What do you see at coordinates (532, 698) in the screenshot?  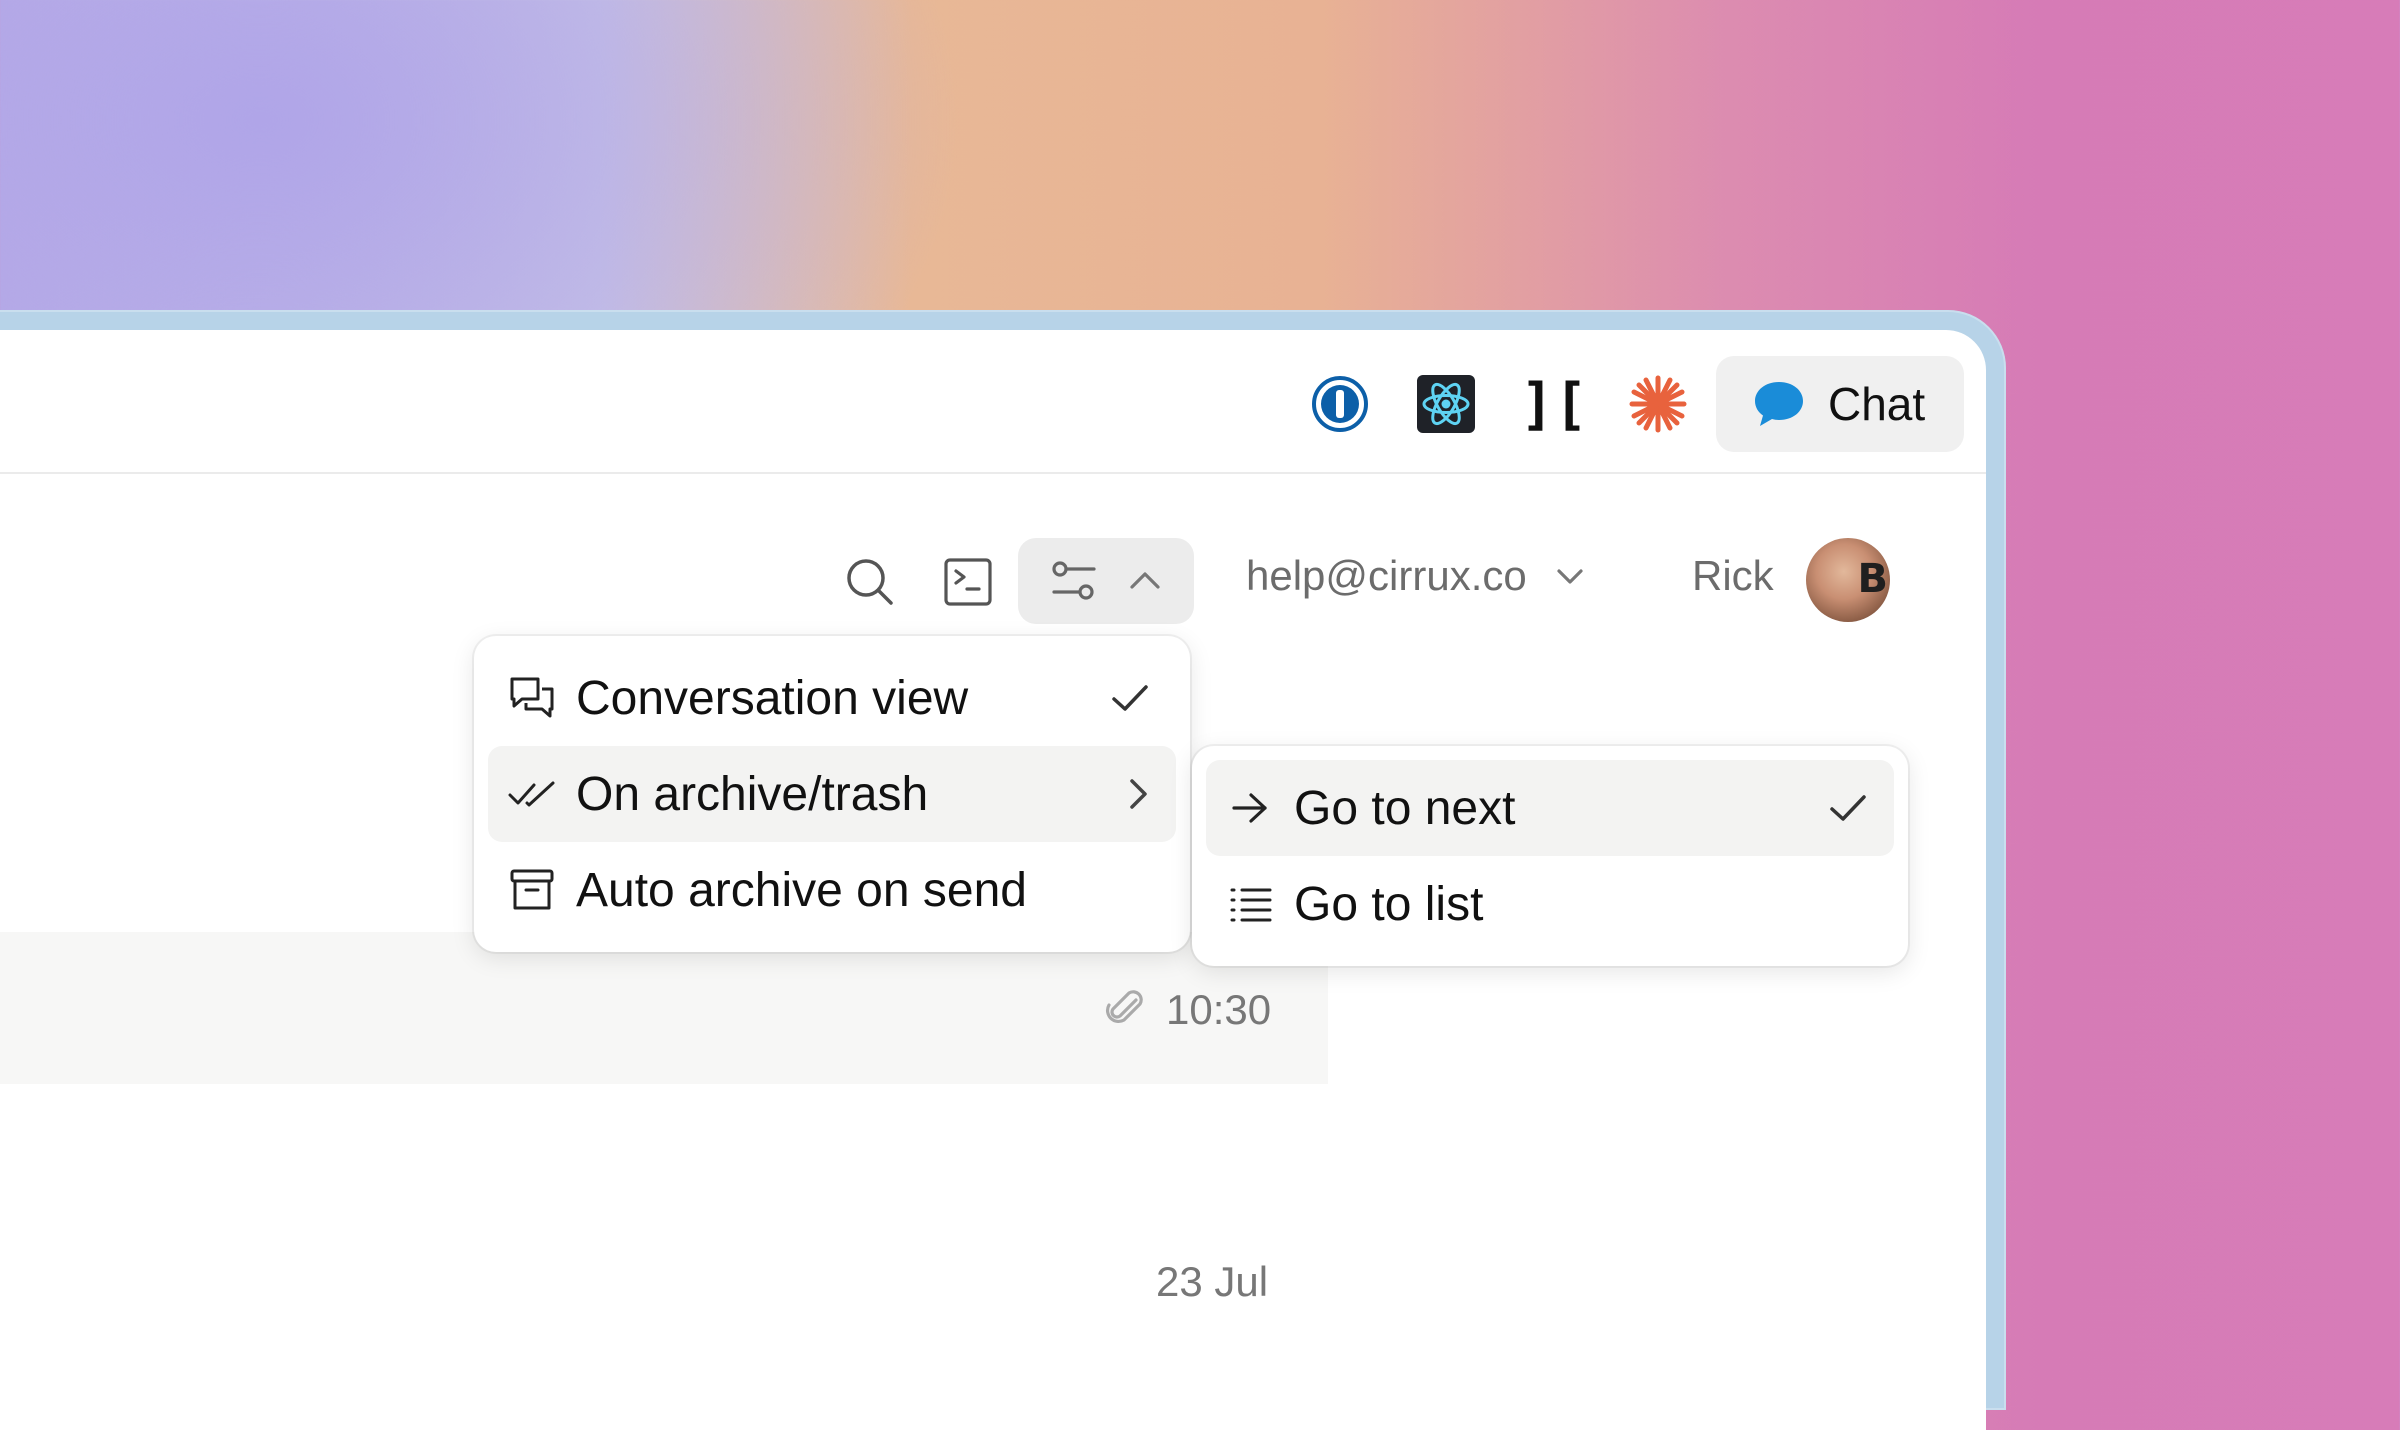 I see `conversation-icon` at bounding box center [532, 698].